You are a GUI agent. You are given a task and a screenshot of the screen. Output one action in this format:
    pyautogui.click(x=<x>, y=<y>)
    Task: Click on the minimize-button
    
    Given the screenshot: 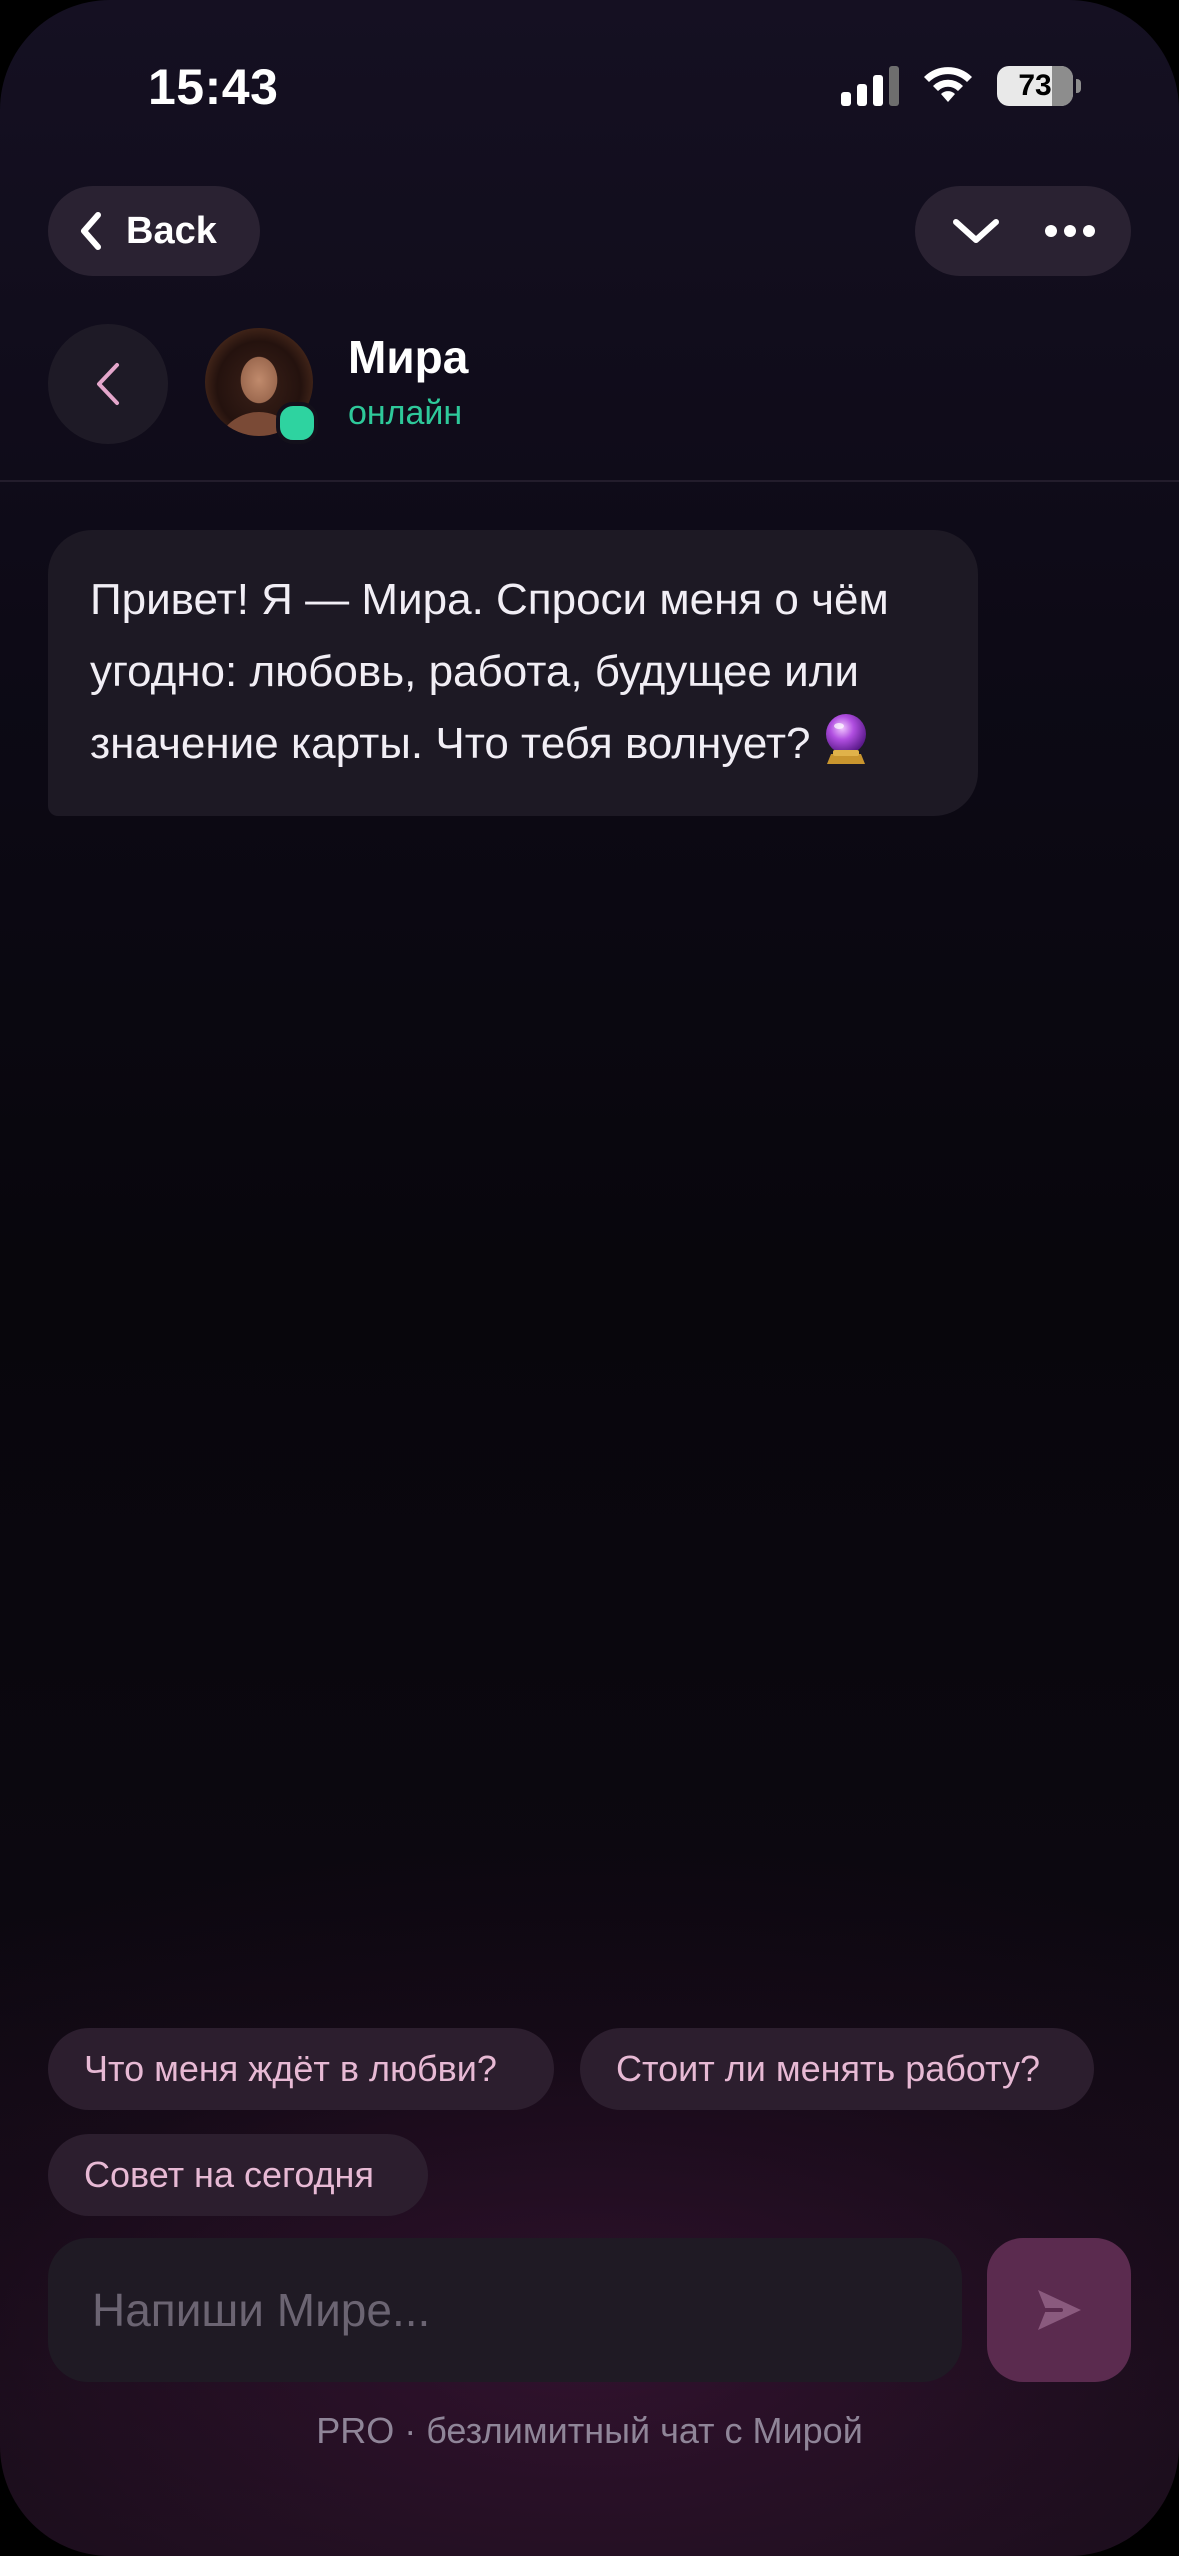 What is the action you would take?
    pyautogui.click(x=976, y=231)
    